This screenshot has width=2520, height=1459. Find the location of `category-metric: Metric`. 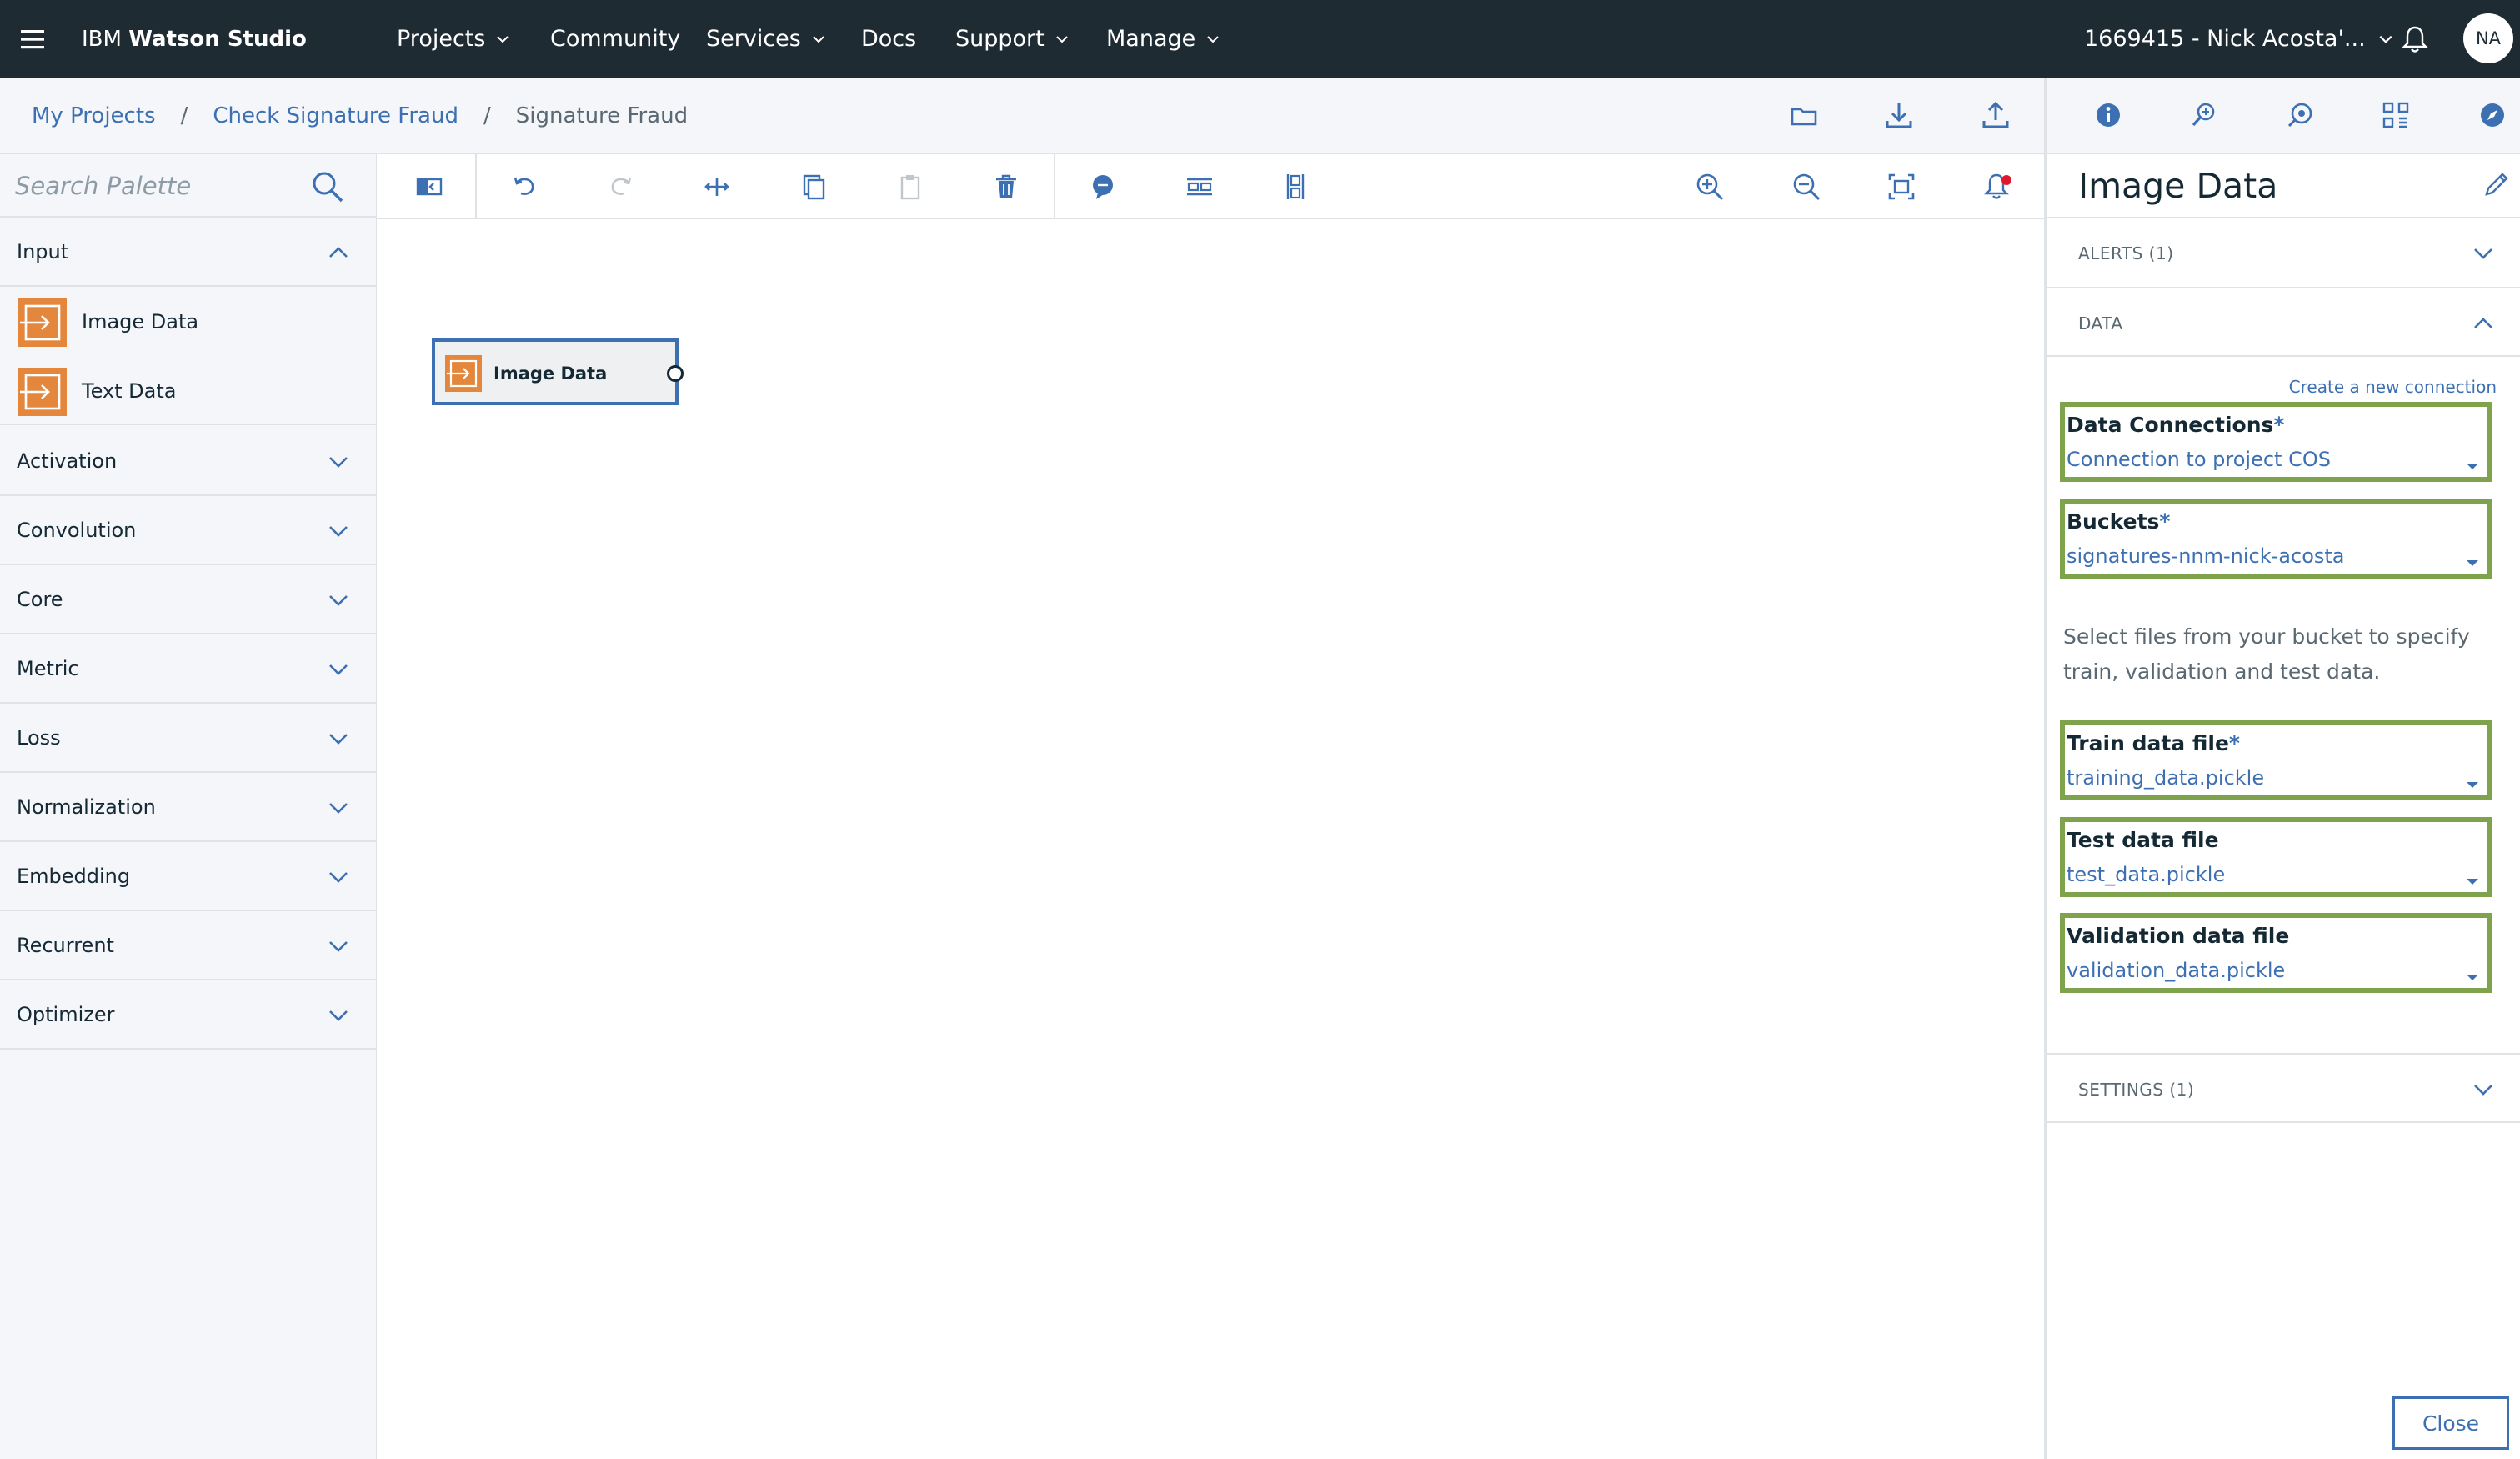

category-metric: Metric is located at coordinates (188, 669).